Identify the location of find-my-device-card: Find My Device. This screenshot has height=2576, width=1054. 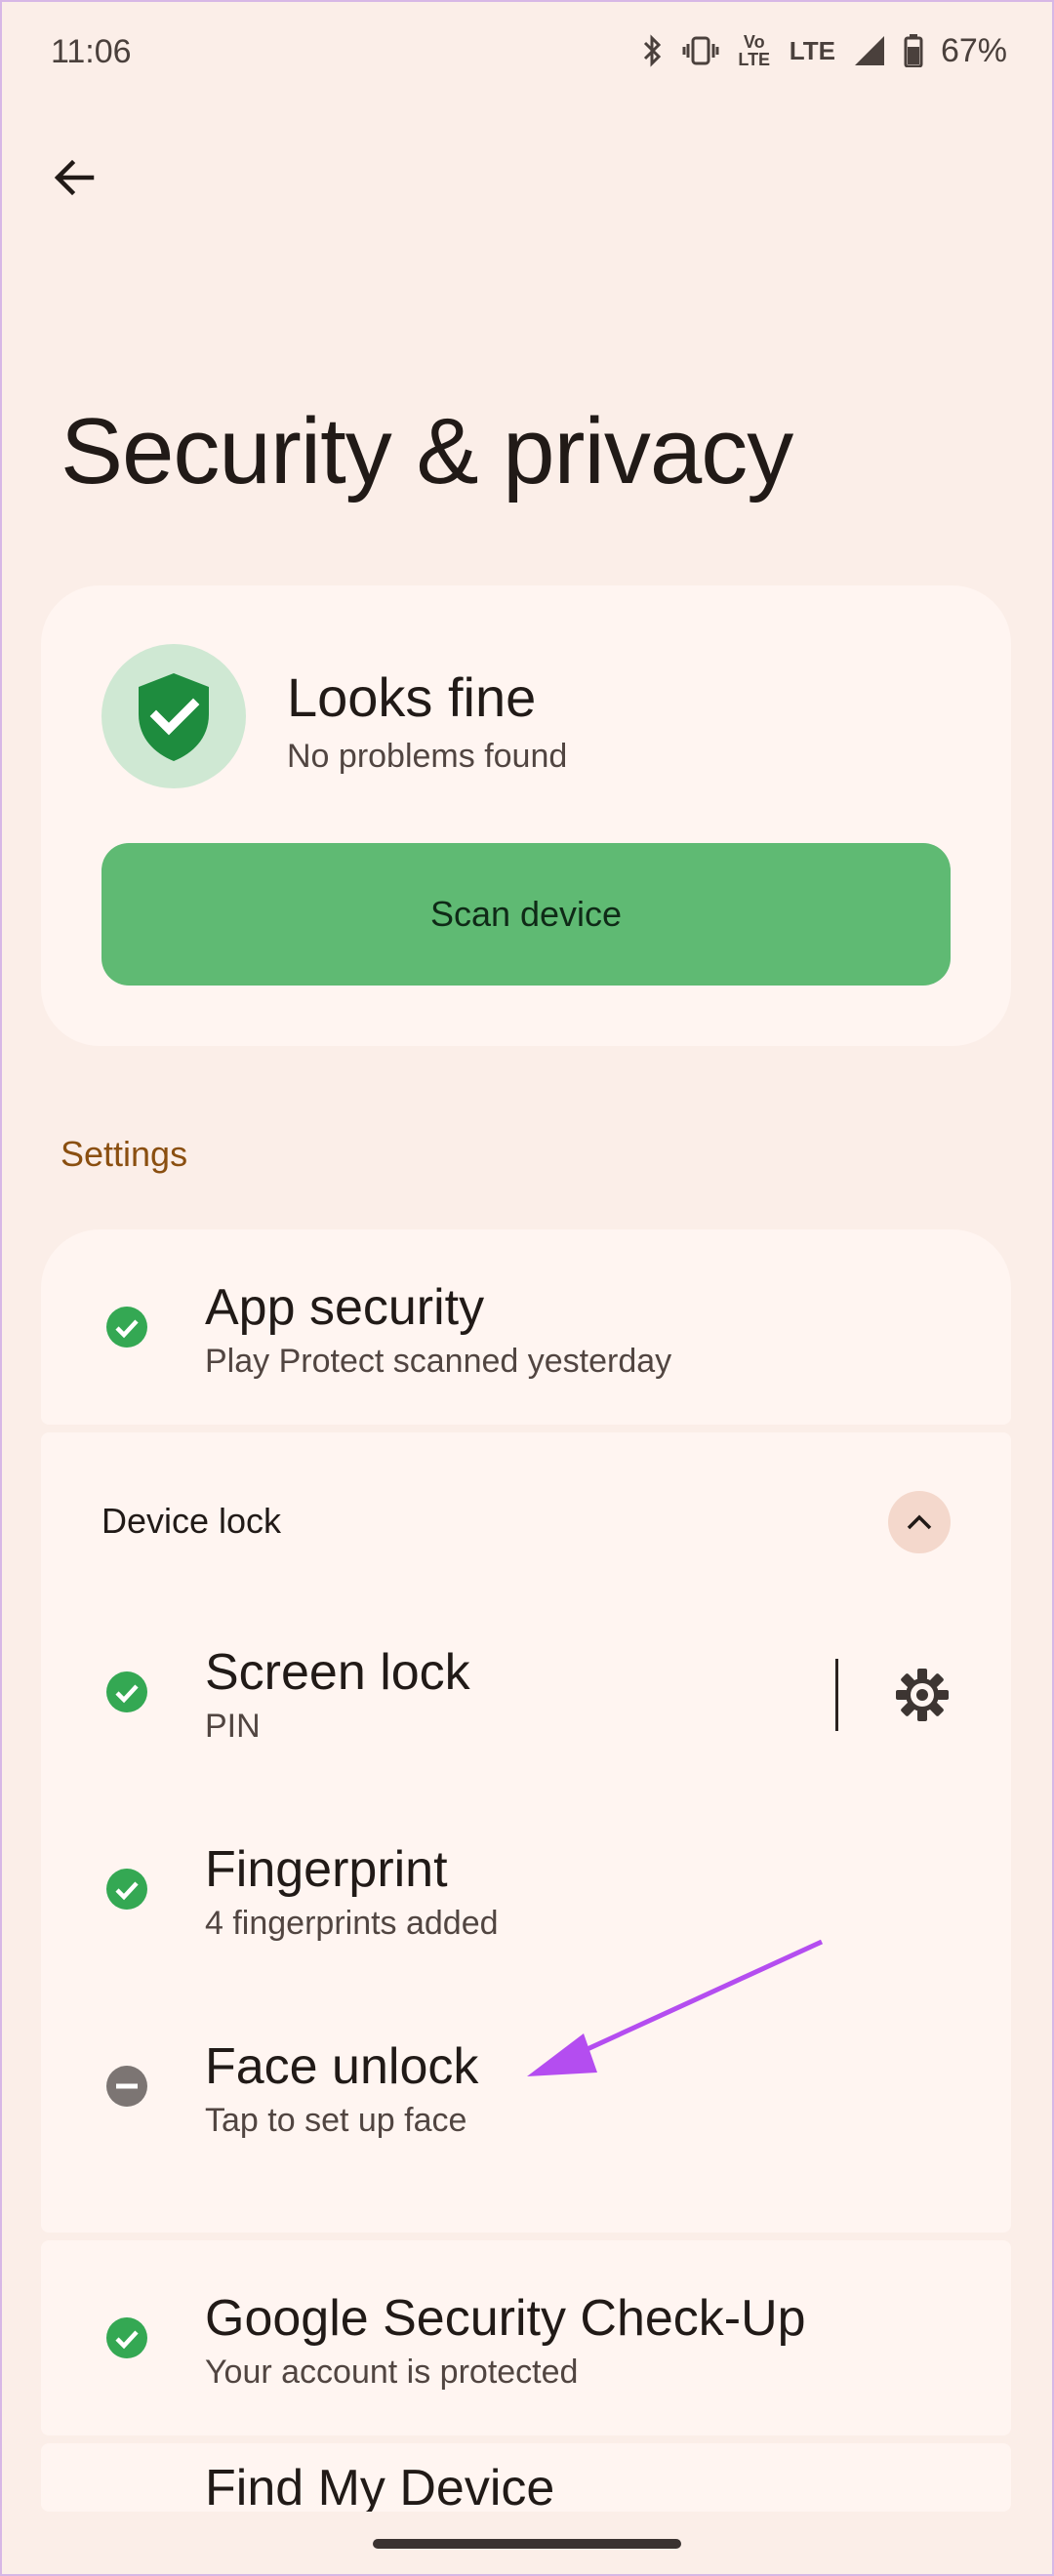
(526, 2477).